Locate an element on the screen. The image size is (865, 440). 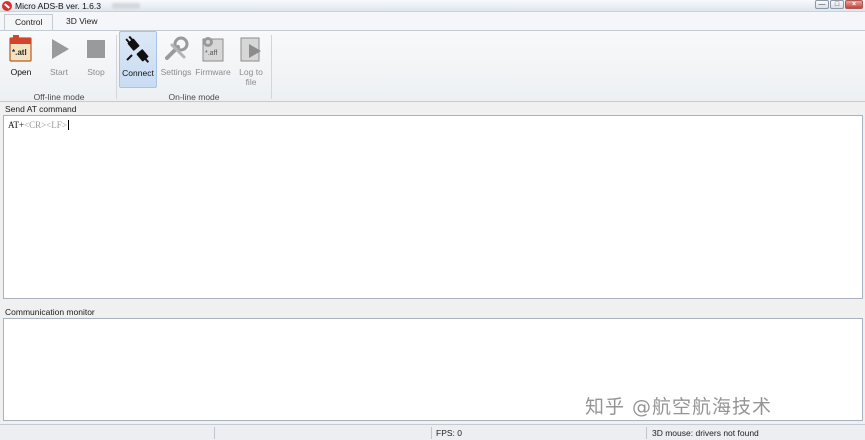
window-controls: — □ × is located at coordinates (838, 5).